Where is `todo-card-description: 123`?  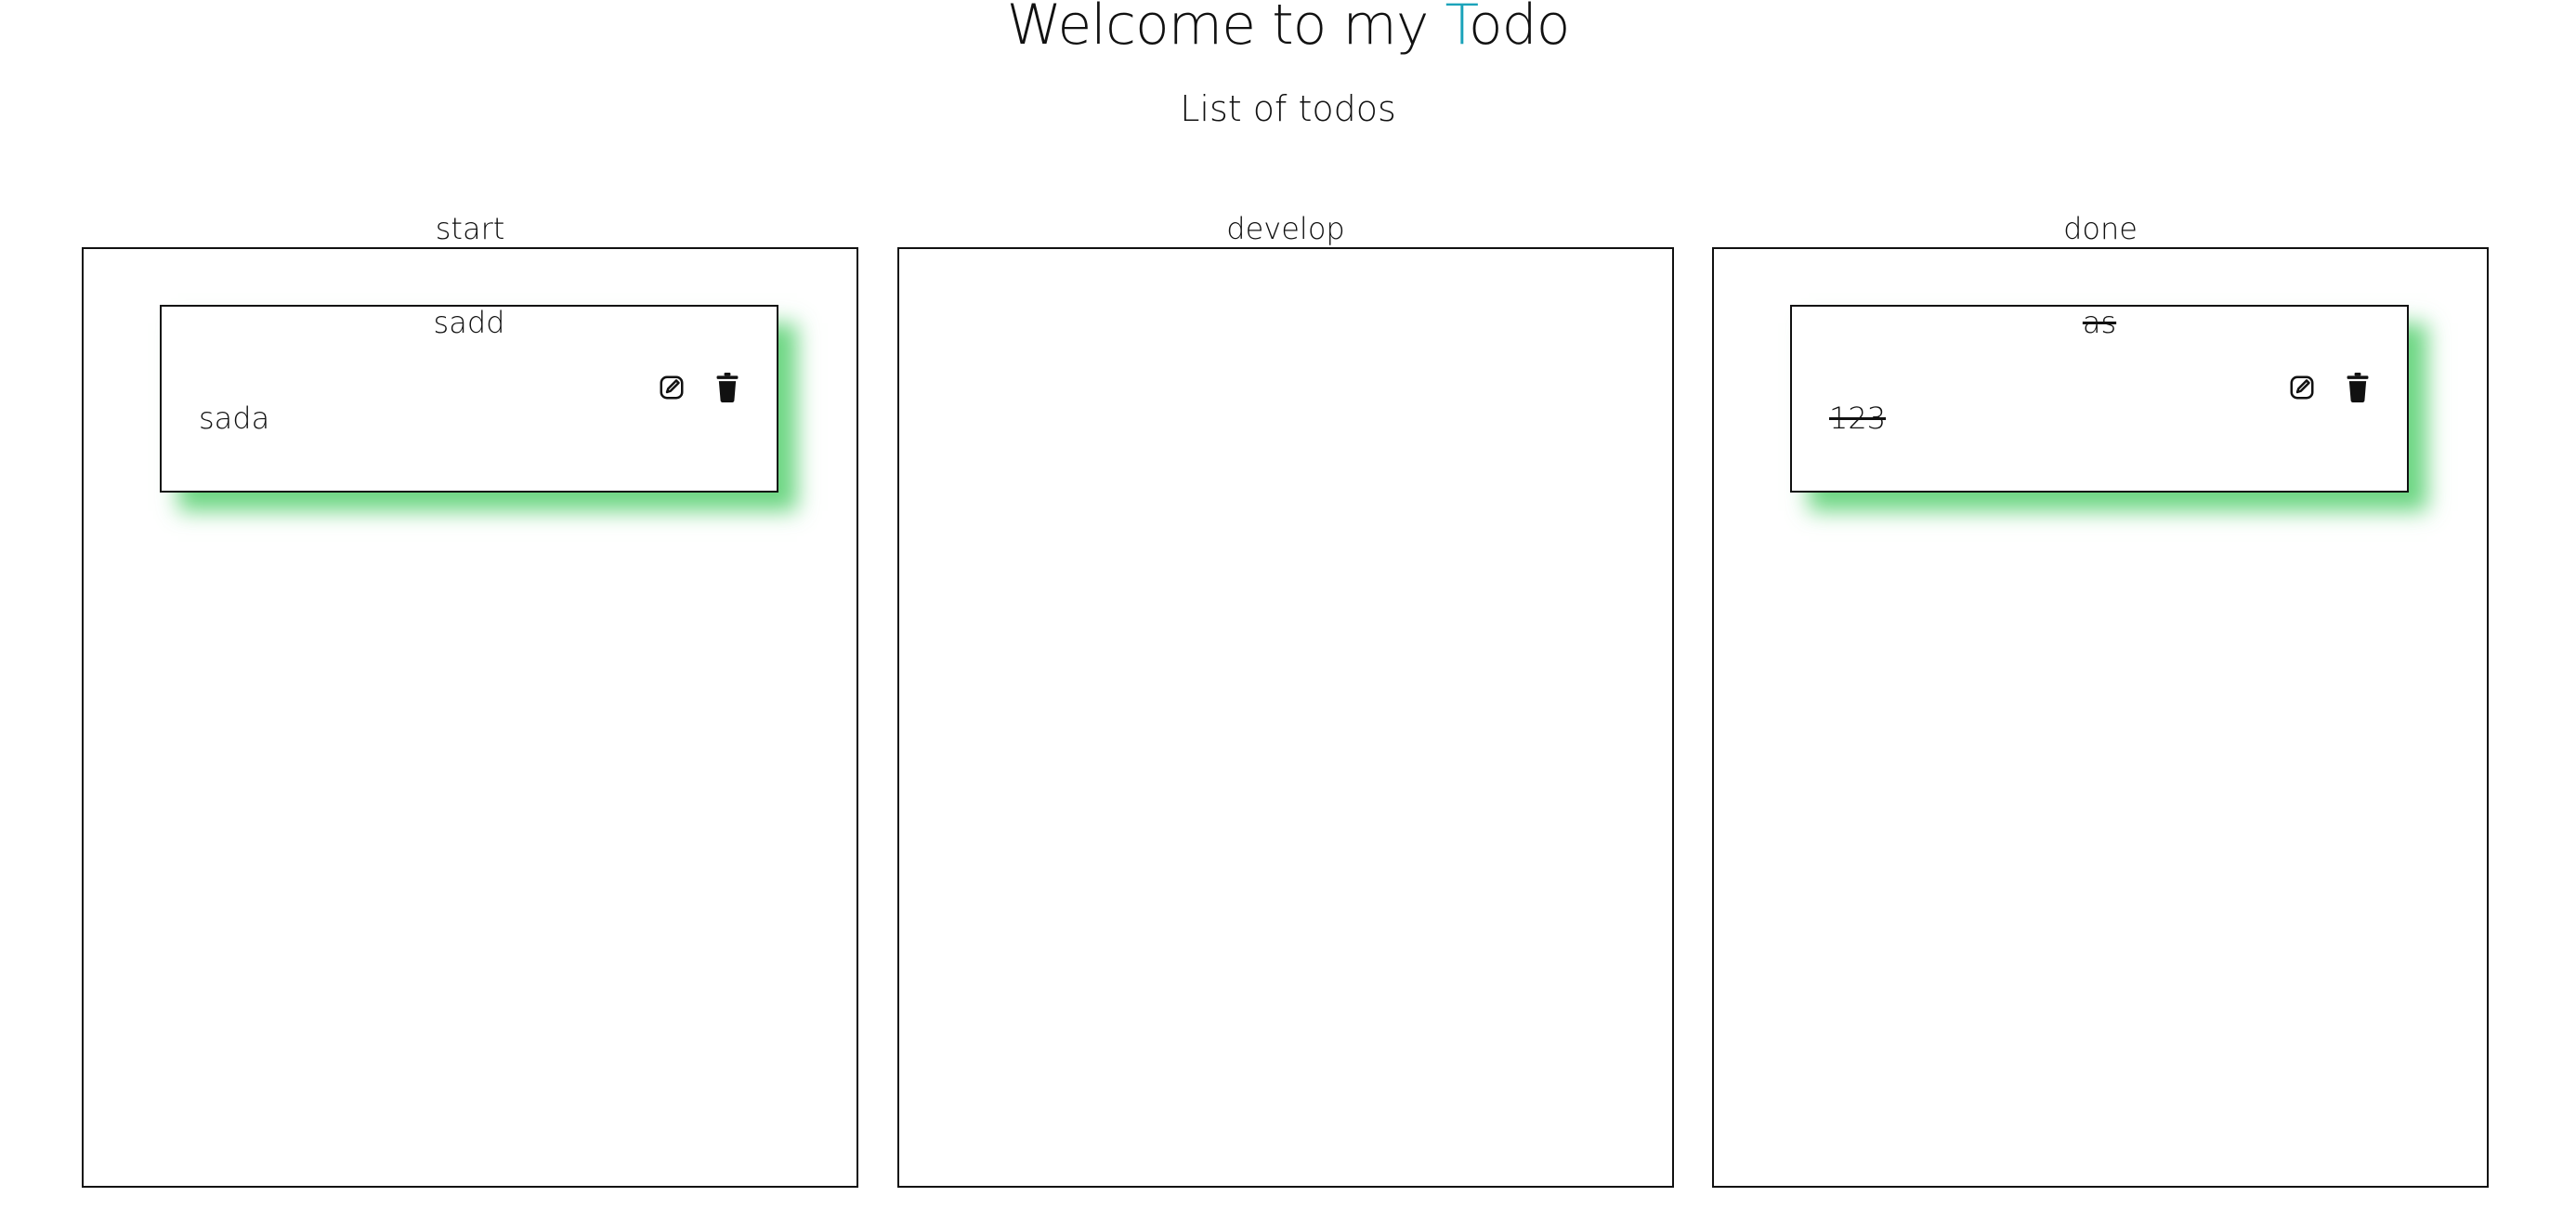 todo-card-description: 123 is located at coordinates (1858, 418).